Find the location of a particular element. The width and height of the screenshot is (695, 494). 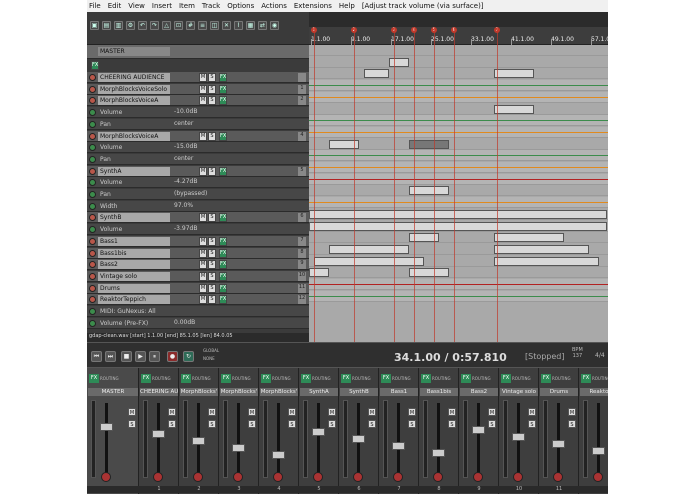

track-name: Vintage solo is located at coordinates (134, 276).